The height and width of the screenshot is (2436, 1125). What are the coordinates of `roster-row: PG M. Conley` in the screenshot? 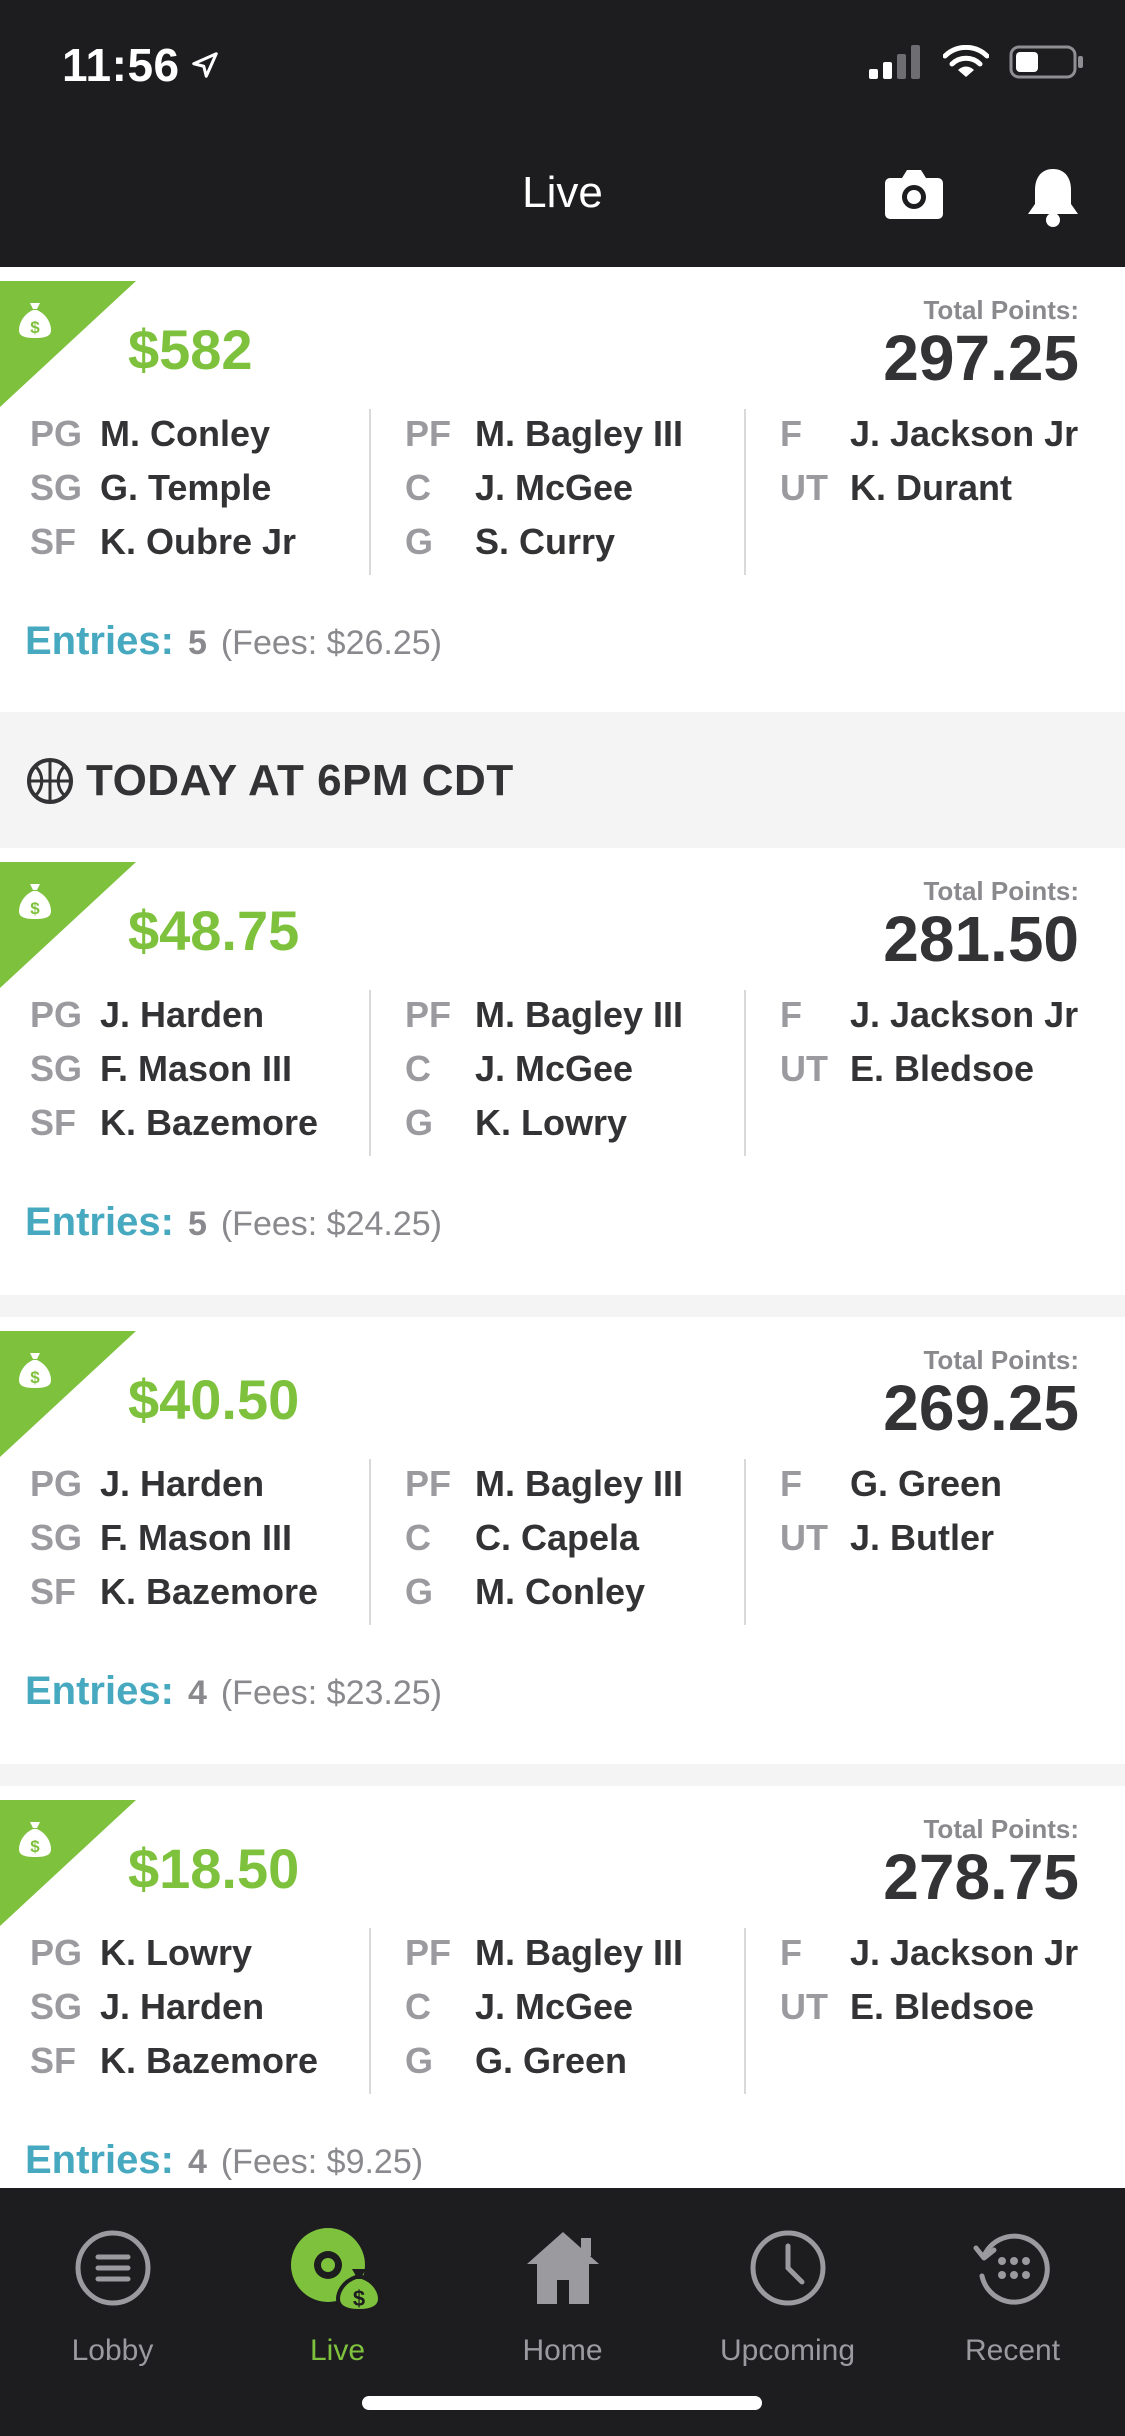 It's located at (163, 434).